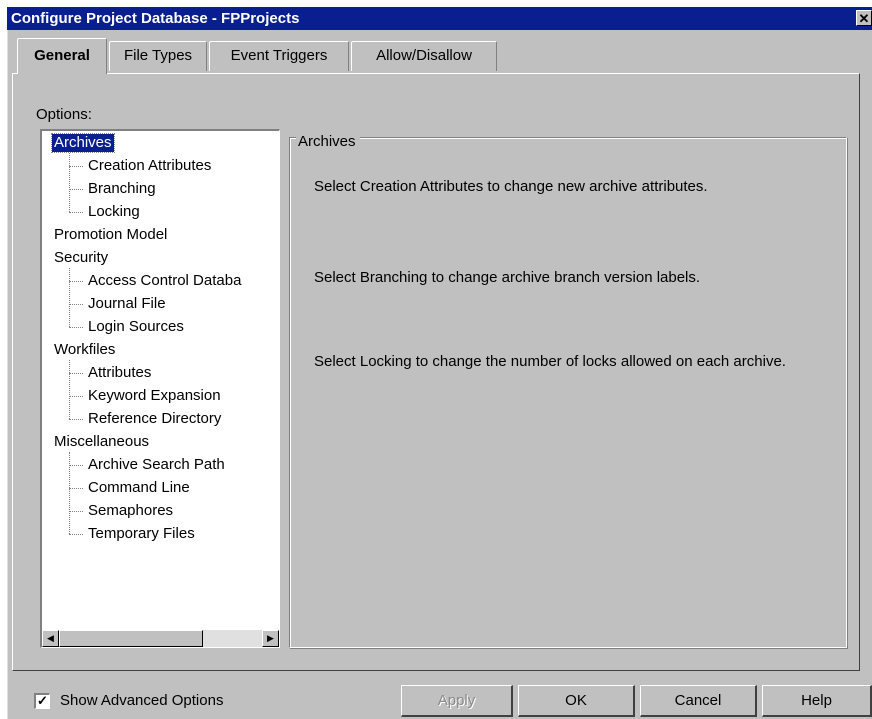 Image resolution: width=872 pixels, height=719 pixels. What do you see at coordinates (64, 114) in the screenshot?
I see `options-label: Options:` at bounding box center [64, 114].